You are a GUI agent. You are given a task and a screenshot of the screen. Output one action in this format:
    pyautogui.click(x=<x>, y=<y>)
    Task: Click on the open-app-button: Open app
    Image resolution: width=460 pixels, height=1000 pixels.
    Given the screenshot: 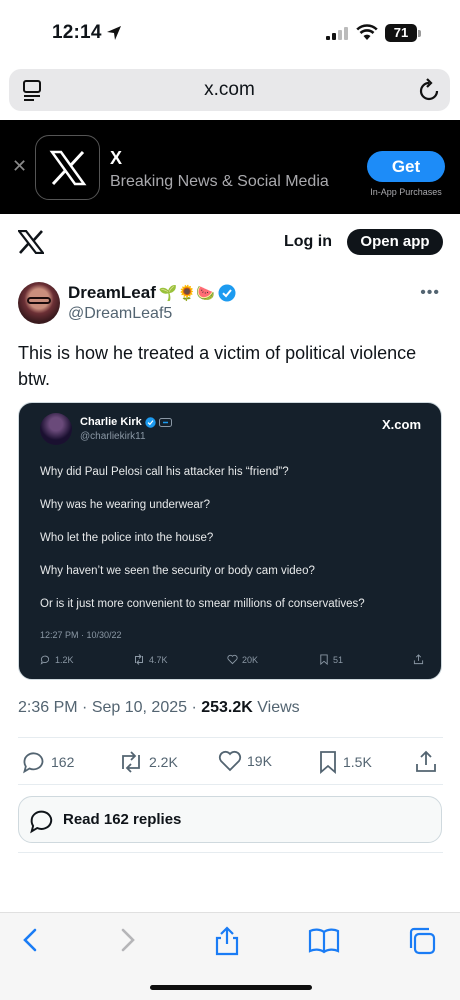 What is the action you would take?
    pyautogui.click(x=395, y=242)
    